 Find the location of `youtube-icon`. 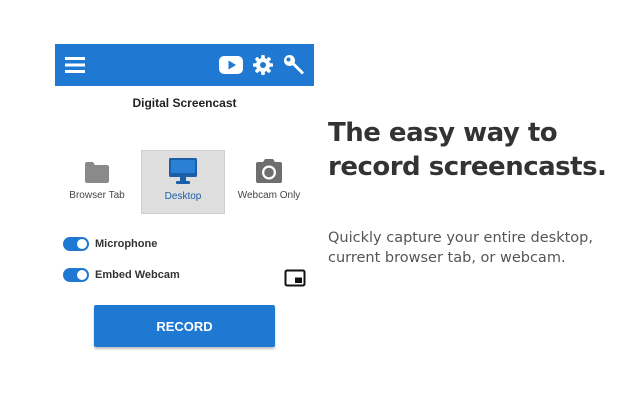

youtube-icon is located at coordinates (231, 65).